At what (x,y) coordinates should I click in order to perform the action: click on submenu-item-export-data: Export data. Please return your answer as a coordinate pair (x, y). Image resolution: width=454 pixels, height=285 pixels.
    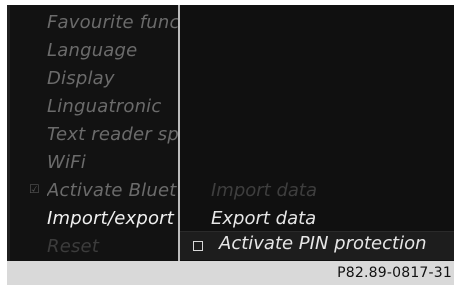
    Looking at the image, I should click on (263, 218).